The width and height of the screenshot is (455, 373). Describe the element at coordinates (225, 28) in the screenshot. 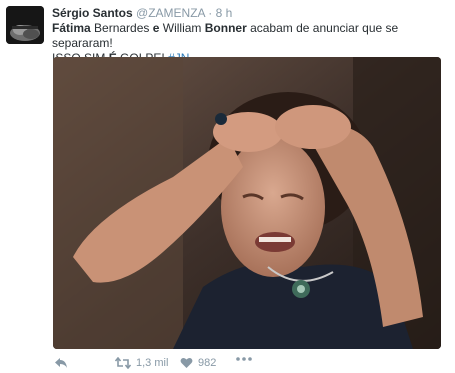

I see `text-bold-bonner: Bonner` at that location.